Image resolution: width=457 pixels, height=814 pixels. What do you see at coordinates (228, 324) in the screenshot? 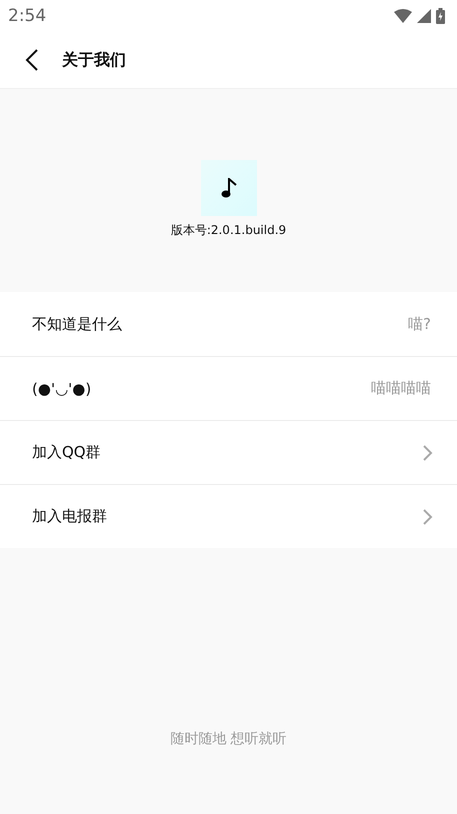
I see `settings-row: 不知道是什么 喵?` at bounding box center [228, 324].